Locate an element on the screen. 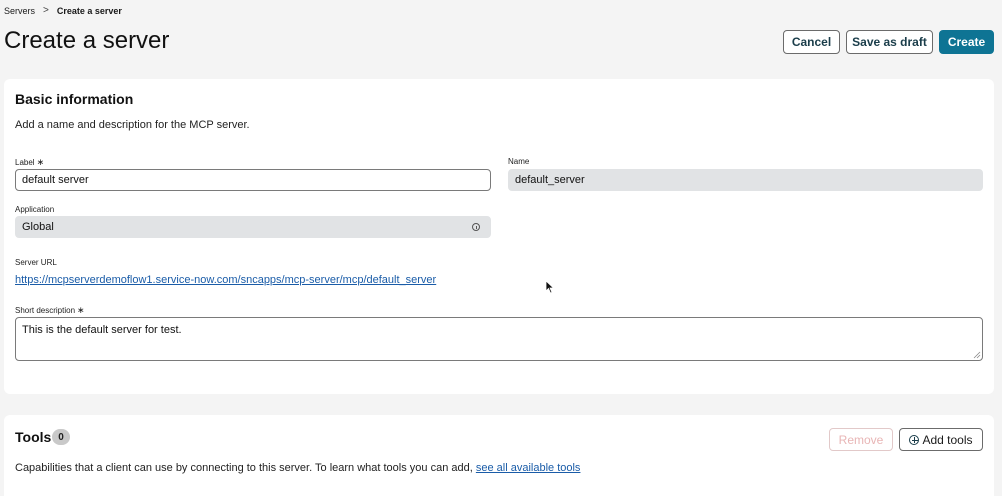  info-circle-icon is located at coordinates (476, 227).